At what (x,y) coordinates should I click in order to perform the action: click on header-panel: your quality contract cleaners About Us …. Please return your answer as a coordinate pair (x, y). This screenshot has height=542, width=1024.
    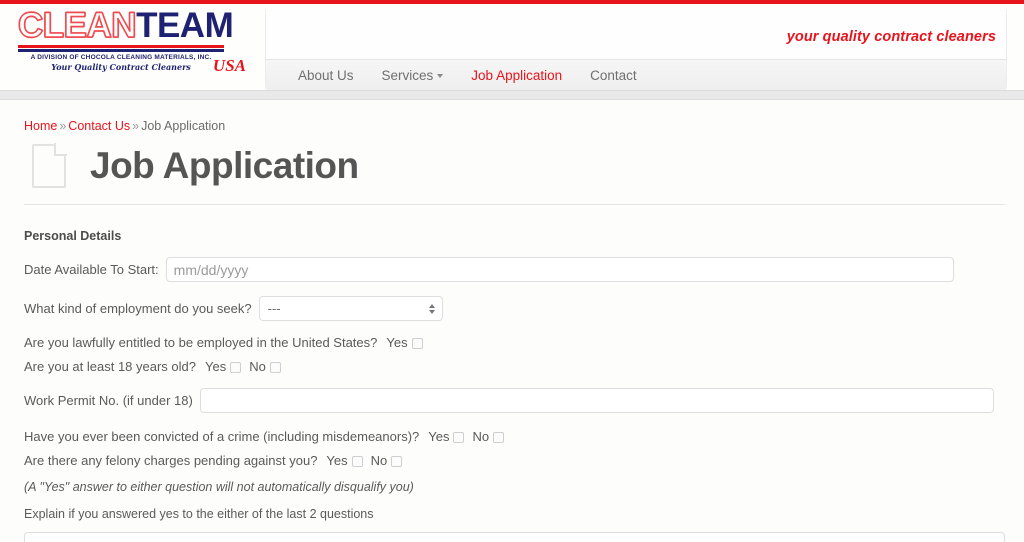
    Looking at the image, I should click on (636, 51).